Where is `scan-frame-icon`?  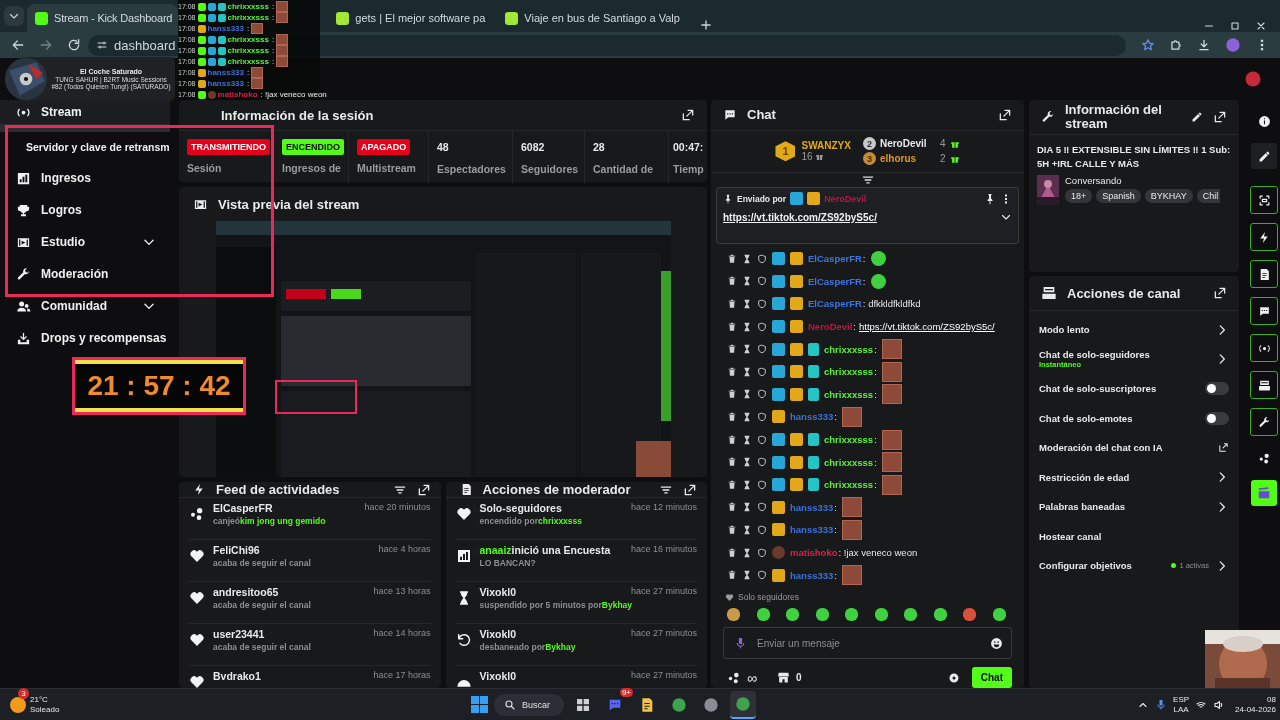 scan-frame-icon is located at coordinates (1264, 200).